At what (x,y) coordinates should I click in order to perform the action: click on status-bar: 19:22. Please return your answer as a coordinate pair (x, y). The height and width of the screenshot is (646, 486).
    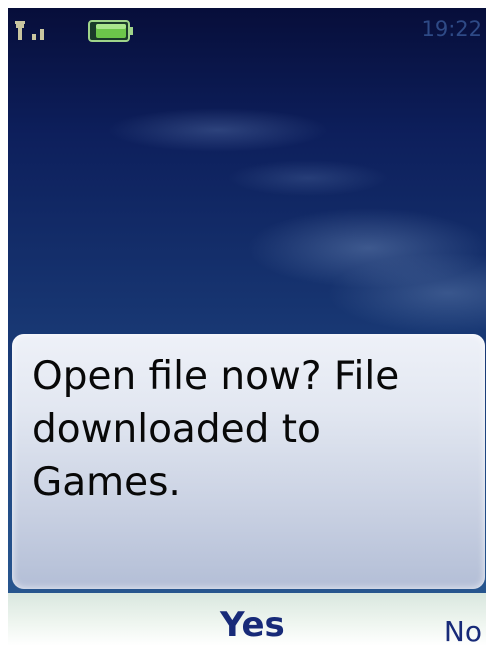
    Looking at the image, I should click on (247, 30).